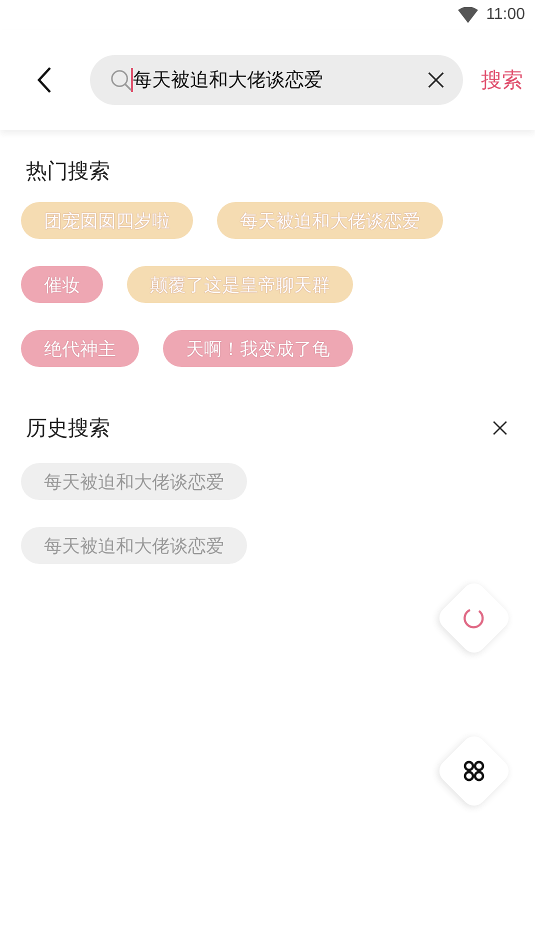 This screenshot has width=535, height=951. I want to click on clear-icon, so click(436, 80).